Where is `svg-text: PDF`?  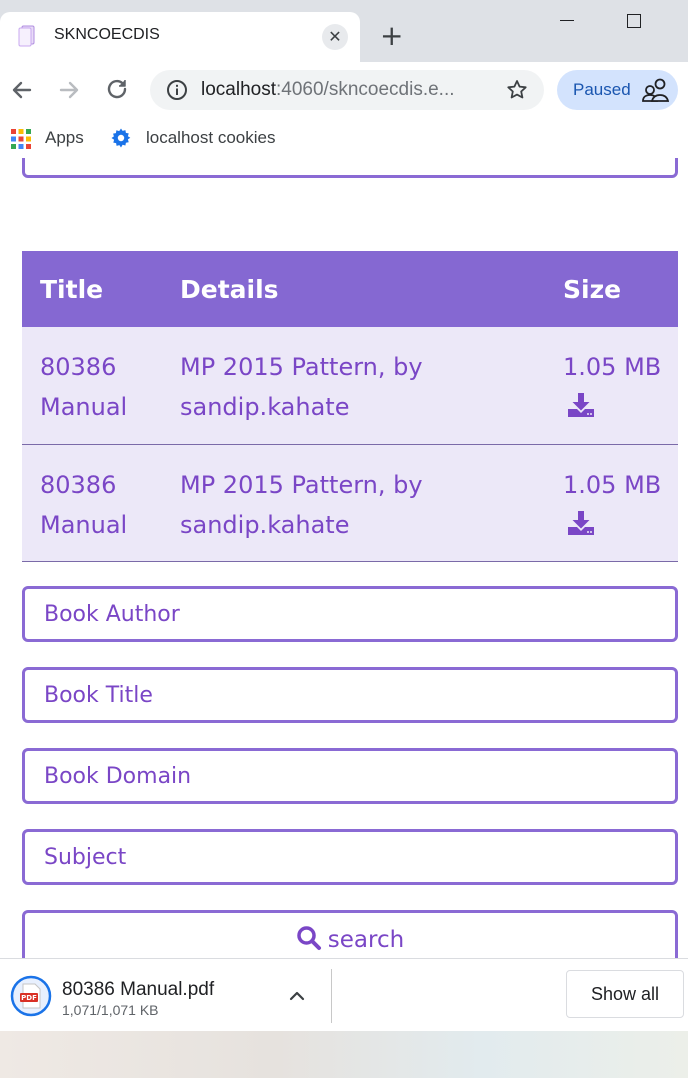 svg-text: PDF is located at coordinates (29, 998).